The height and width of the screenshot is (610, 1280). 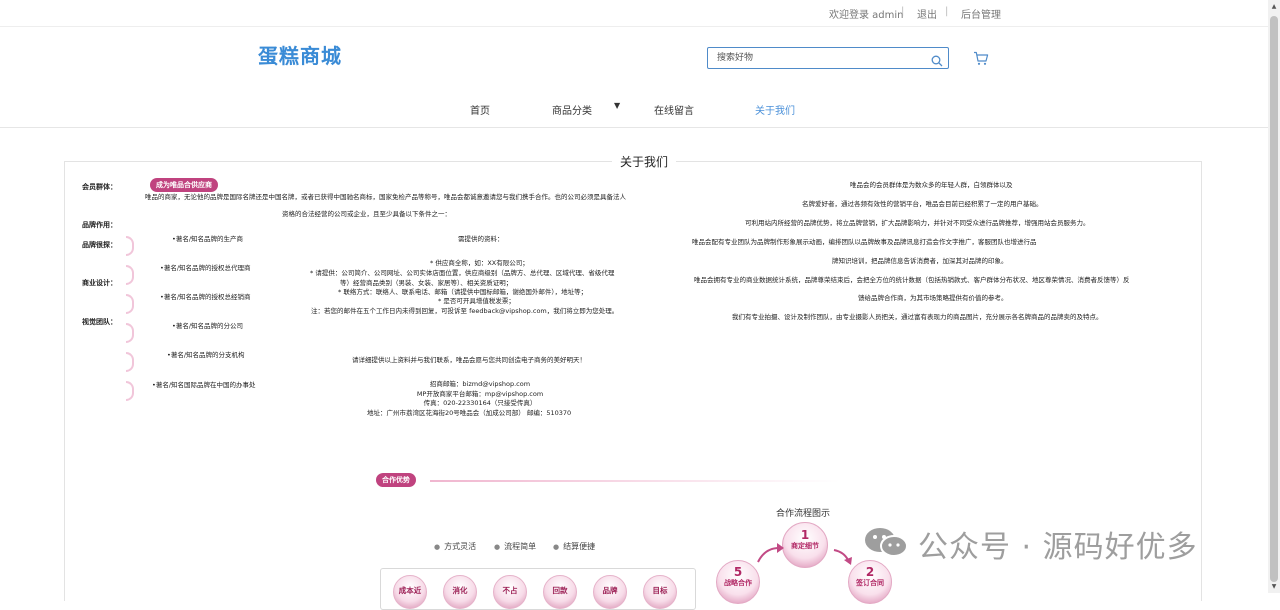 I want to click on site-logo: 蛋糕商城, so click(x=300, y=54).